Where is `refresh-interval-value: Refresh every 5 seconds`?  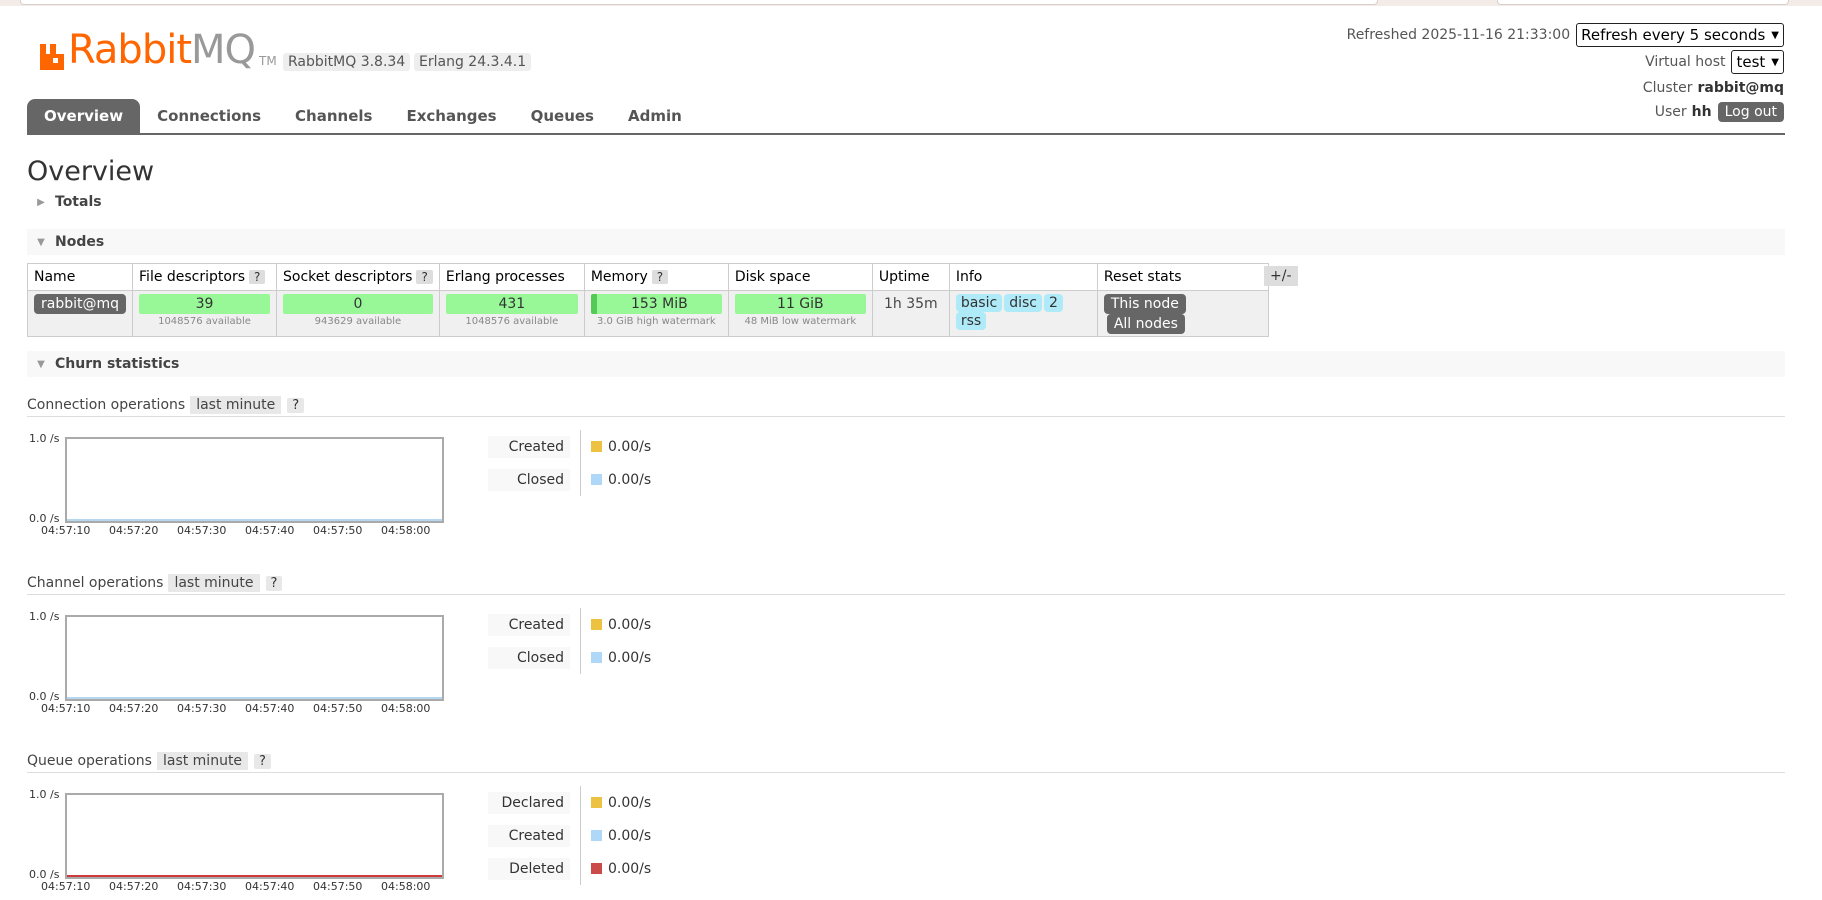 refresh-interval-value: Refresh every 5 seconds is located at coordinates (1673, 35).